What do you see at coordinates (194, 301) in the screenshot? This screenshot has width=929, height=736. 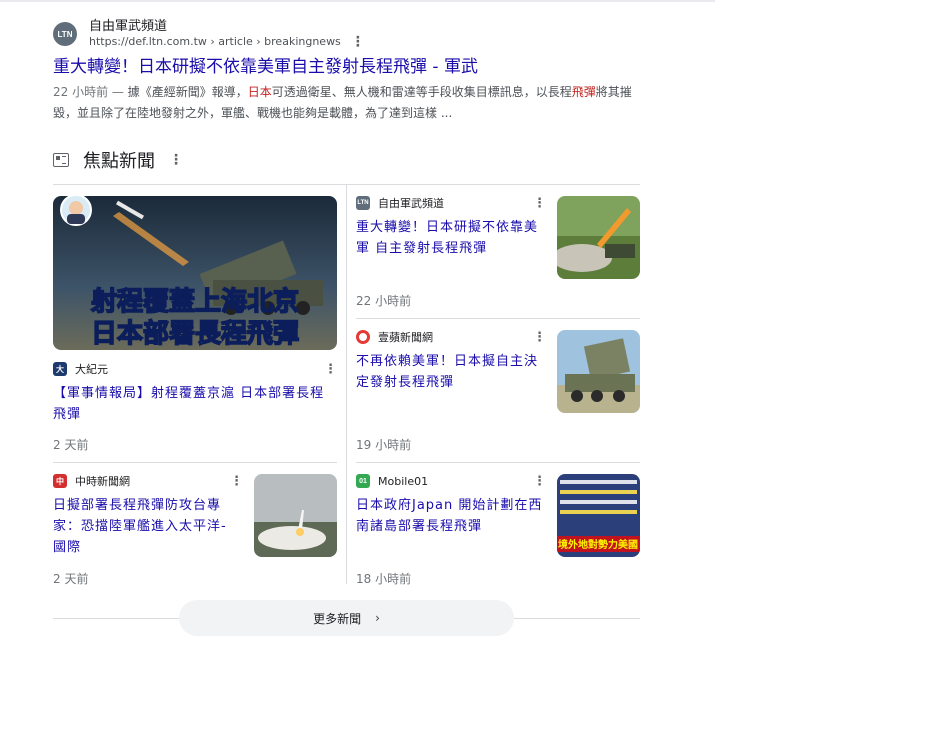 I see `image-caption: 射程覆蓋上海北京` at bounding box center [194, 301].